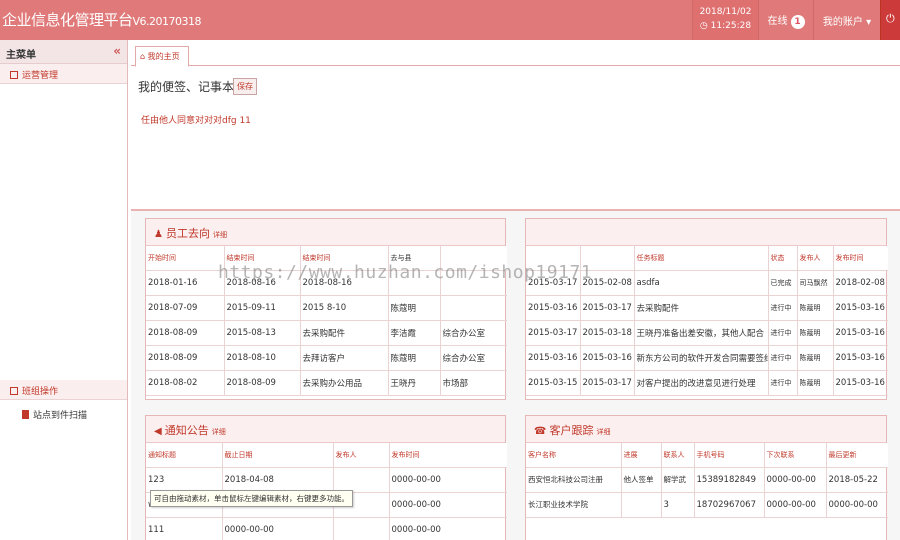 This screenshot has height=540, width=900. Describe the element at coordinates (63, 390) in the screenshot. I see `sidebar-item-team-ops: 班组操作` at that location.